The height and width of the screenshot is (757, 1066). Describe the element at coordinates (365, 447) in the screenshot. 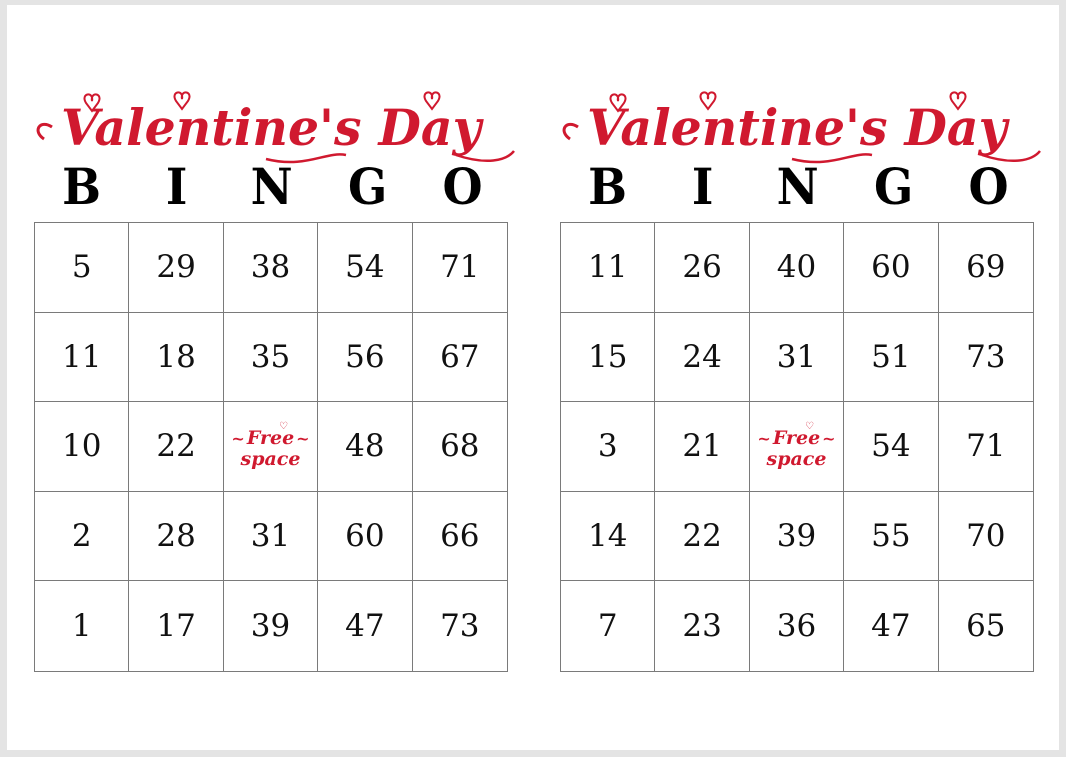

I see `bingo-cell: 48` at that location.